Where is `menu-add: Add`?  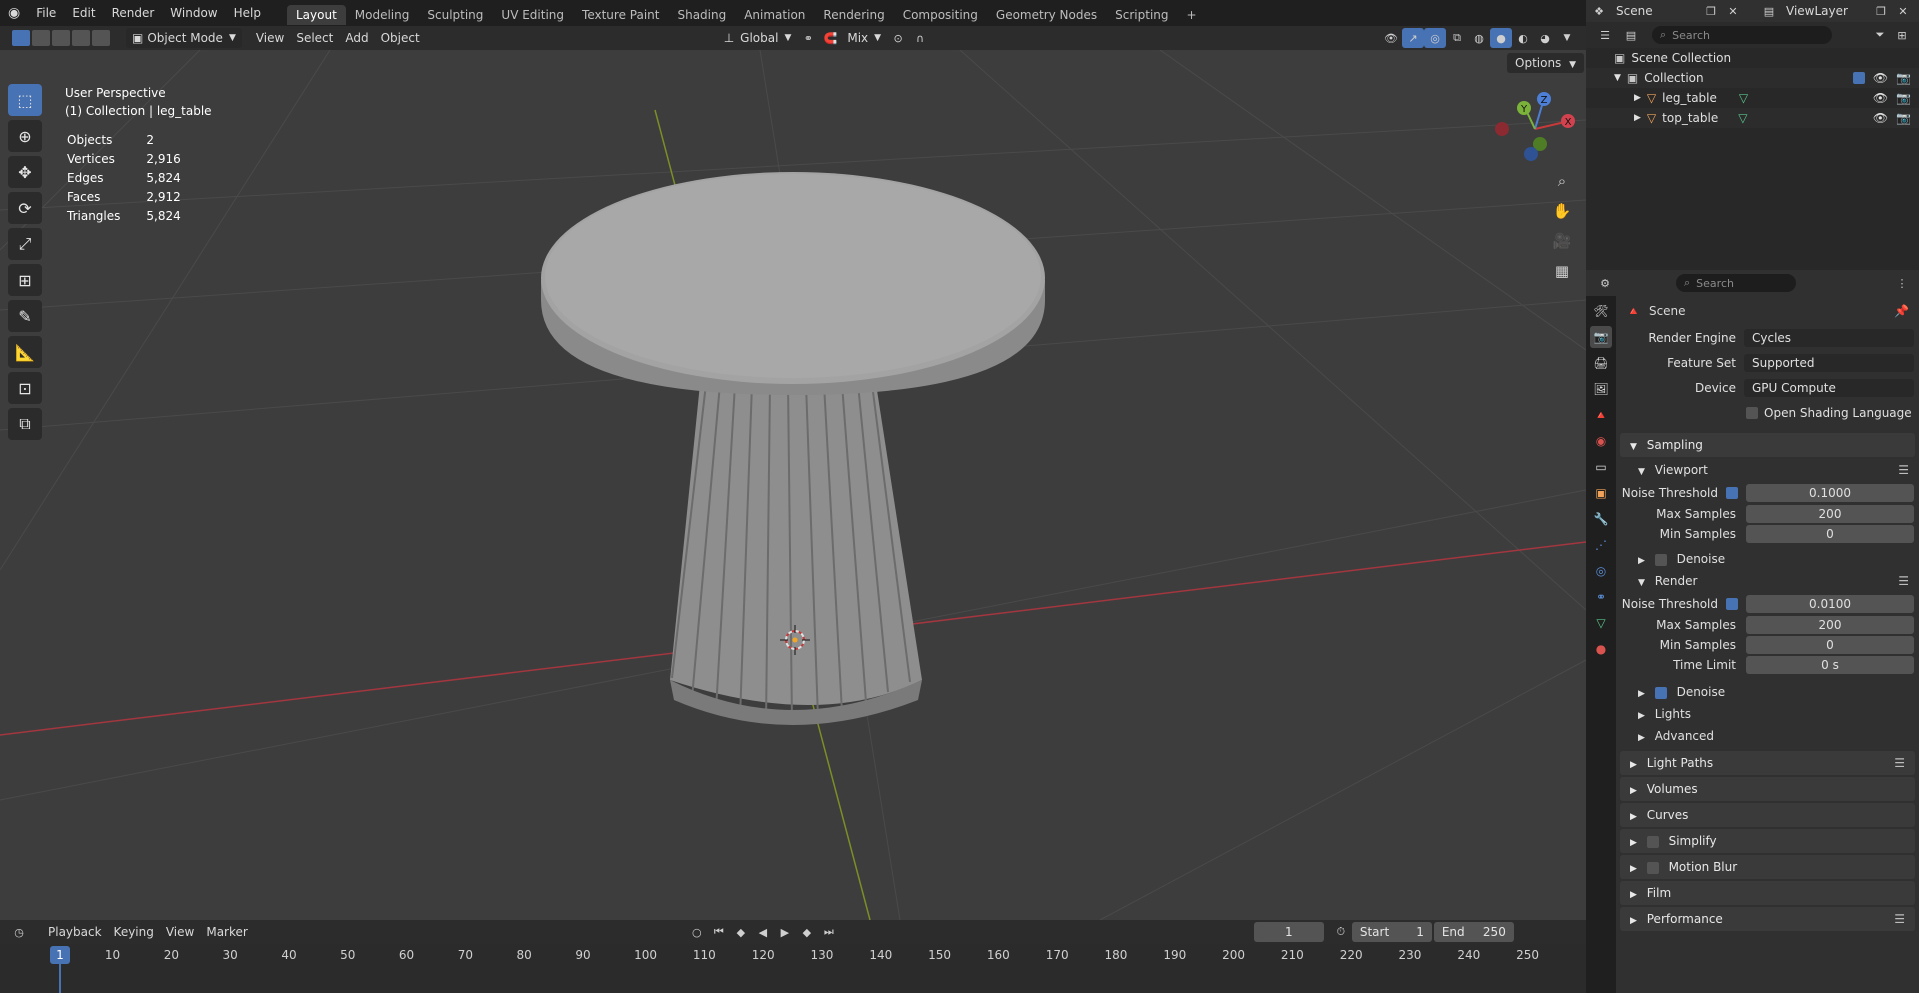
menu-add: Add is located at coordinates (356, 38).